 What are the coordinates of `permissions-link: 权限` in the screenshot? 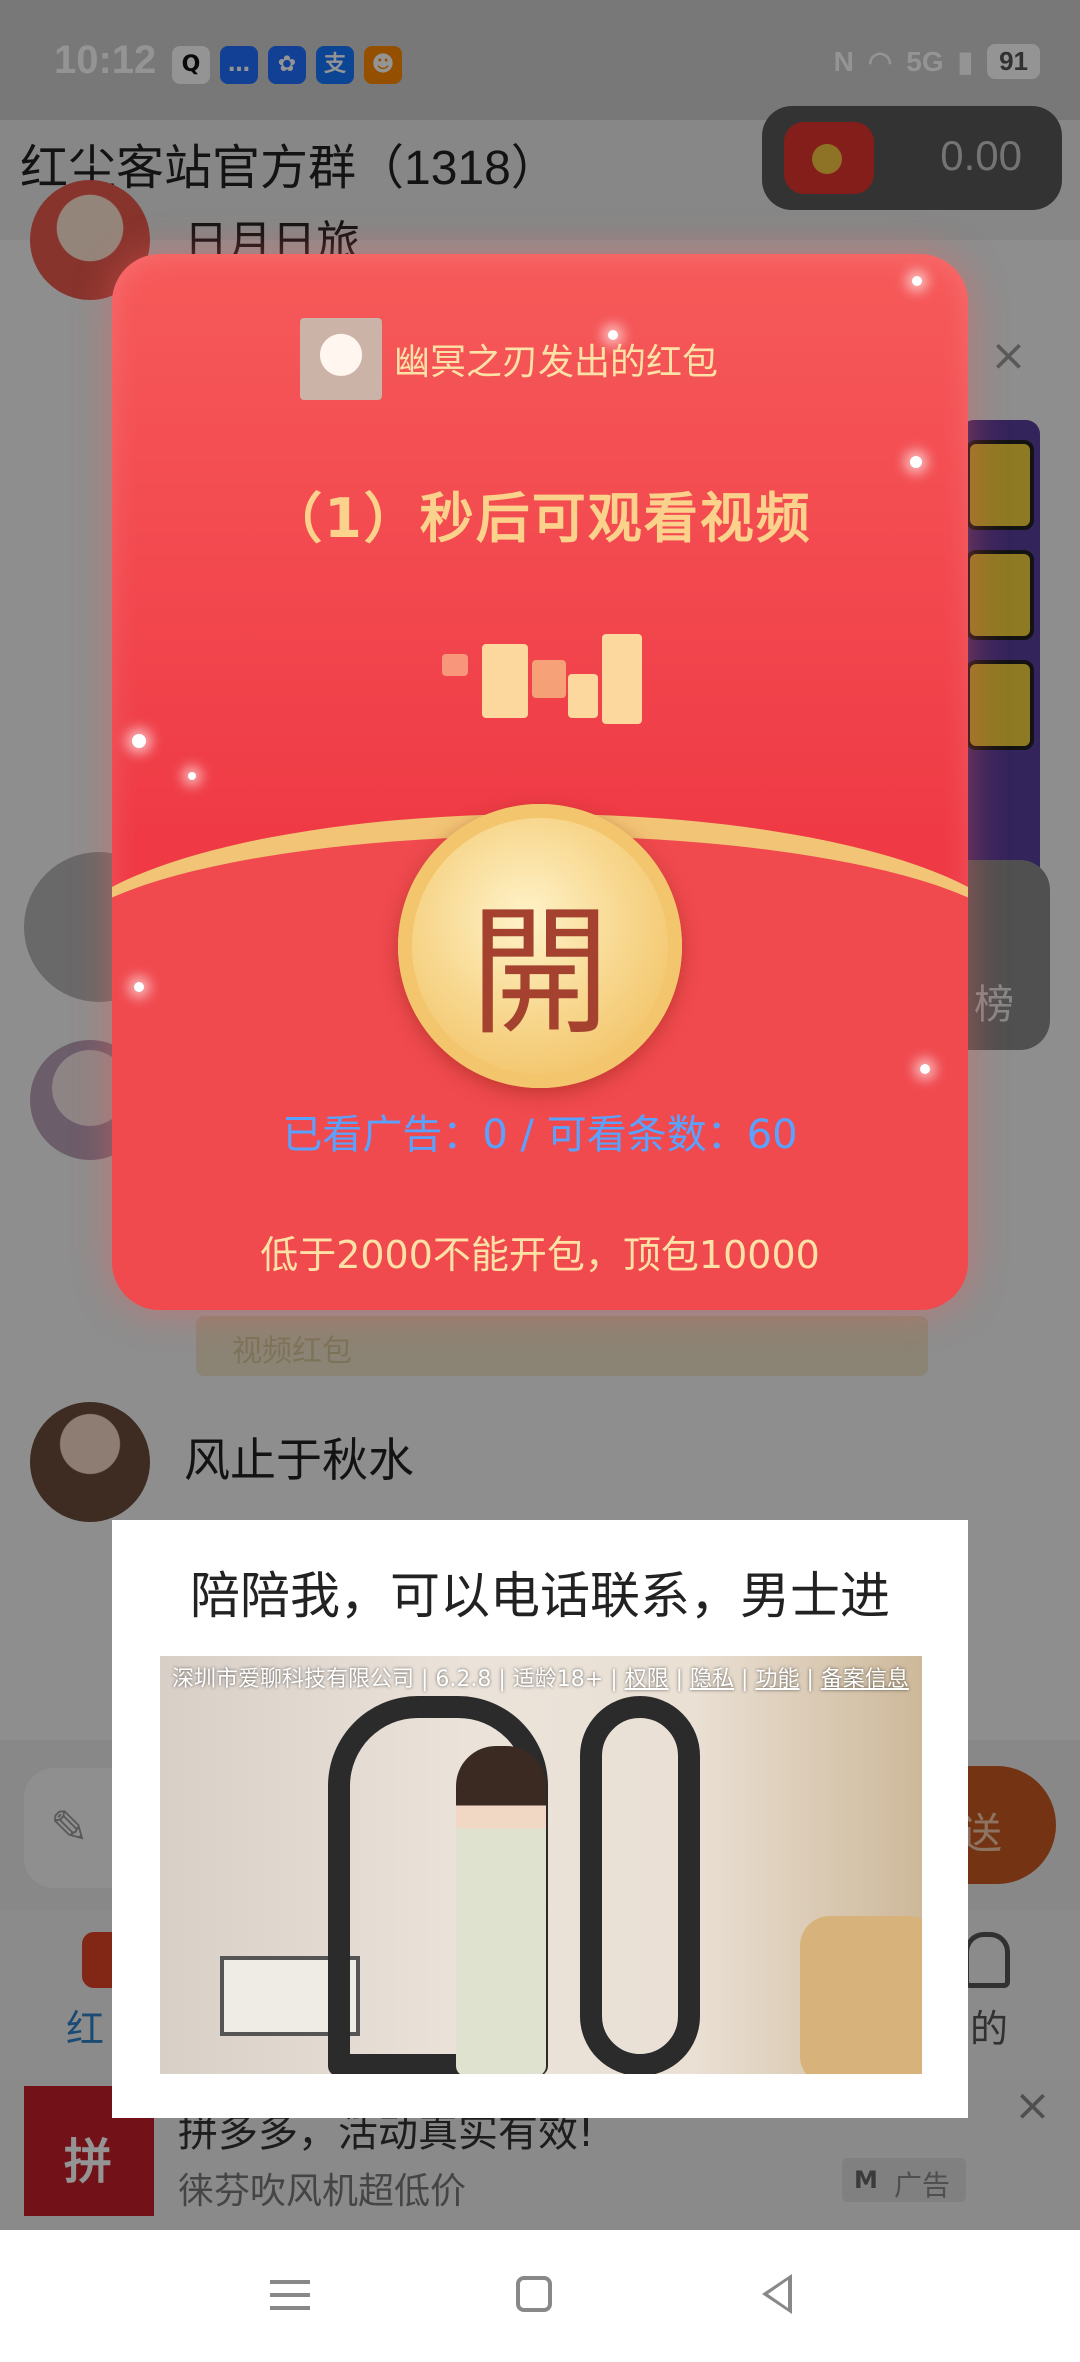 It's located at (647, 1679).